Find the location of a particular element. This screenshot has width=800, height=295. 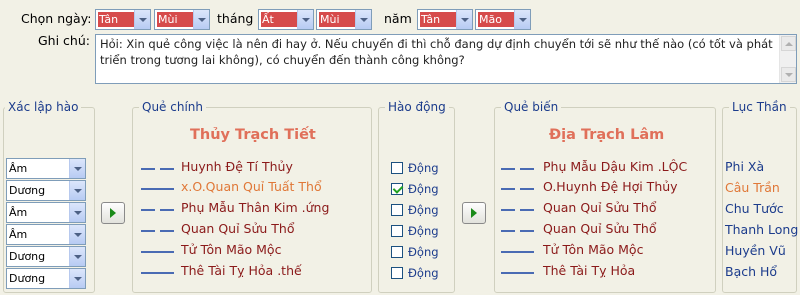

year-can-select: Tân is located at coordinates (445, 19).